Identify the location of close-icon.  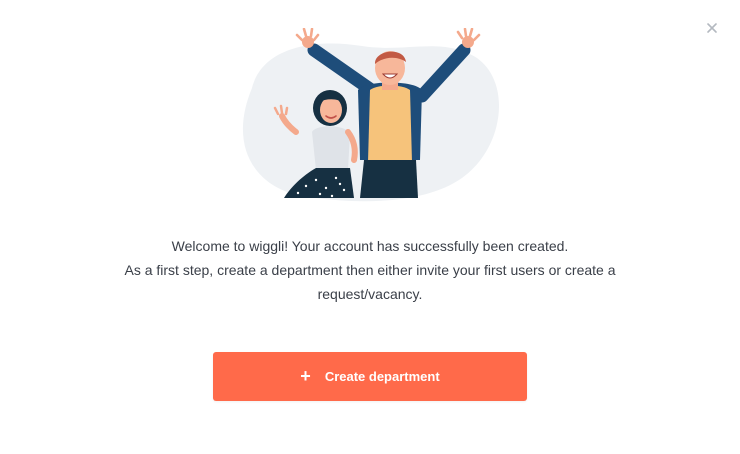
(712, 28).